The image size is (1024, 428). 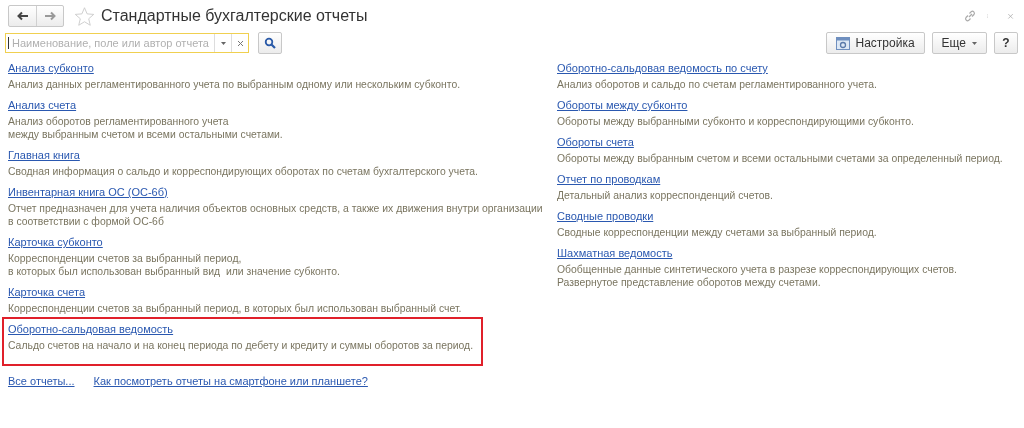 What do you see at coordinates (234, 16) in the screenshot?
I see `window-title: Стандартные бухгалтерские отчеты` at bounding box center [234, 16].